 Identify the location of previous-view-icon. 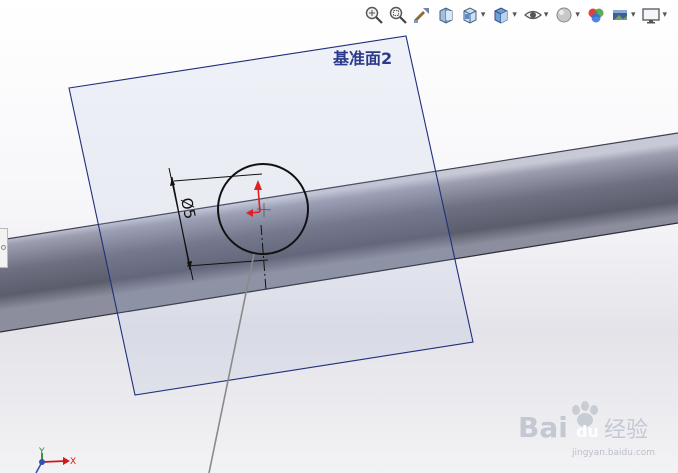
(422, 15).